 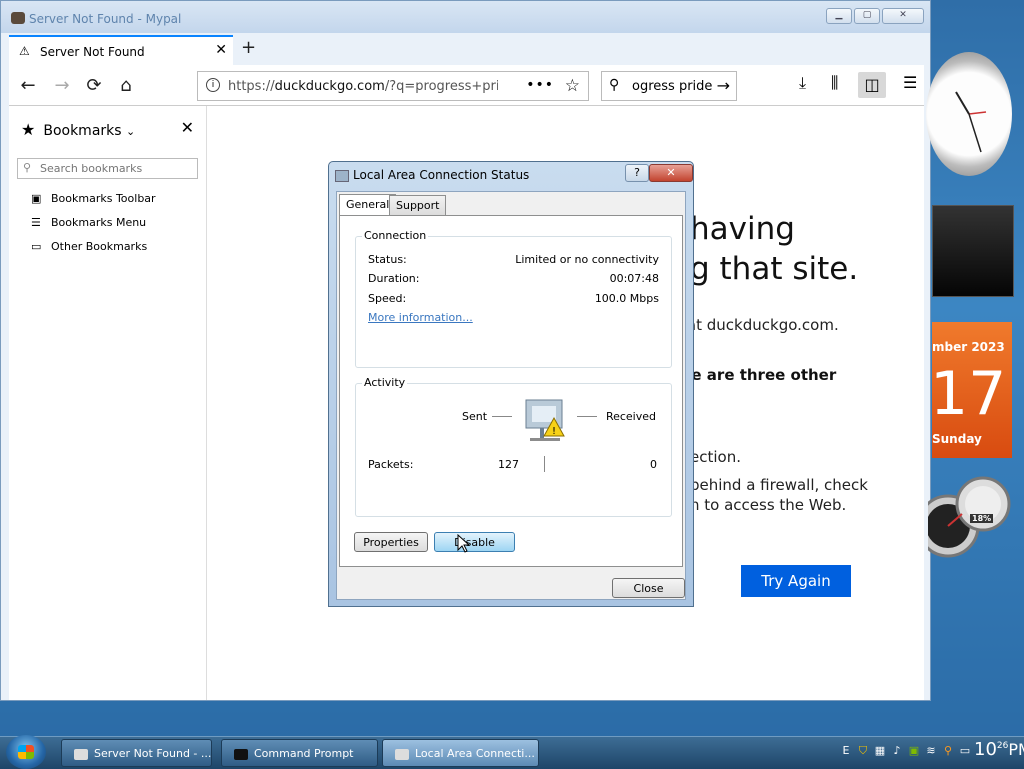 I want to click on clock-hands-icon, so click(x=971, y=122).